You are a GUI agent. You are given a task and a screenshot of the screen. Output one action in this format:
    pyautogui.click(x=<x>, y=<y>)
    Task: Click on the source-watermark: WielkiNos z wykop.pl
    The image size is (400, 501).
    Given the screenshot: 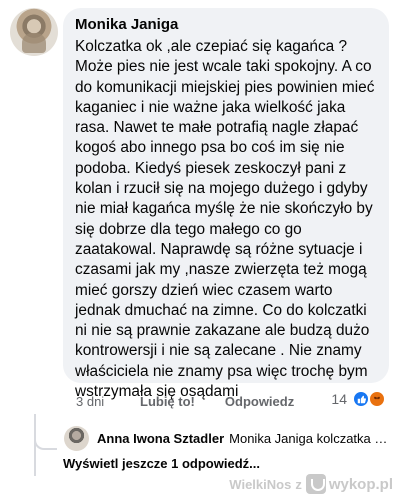 What is the action you would take?
    pyautogui.click(x=311, y=484)
    